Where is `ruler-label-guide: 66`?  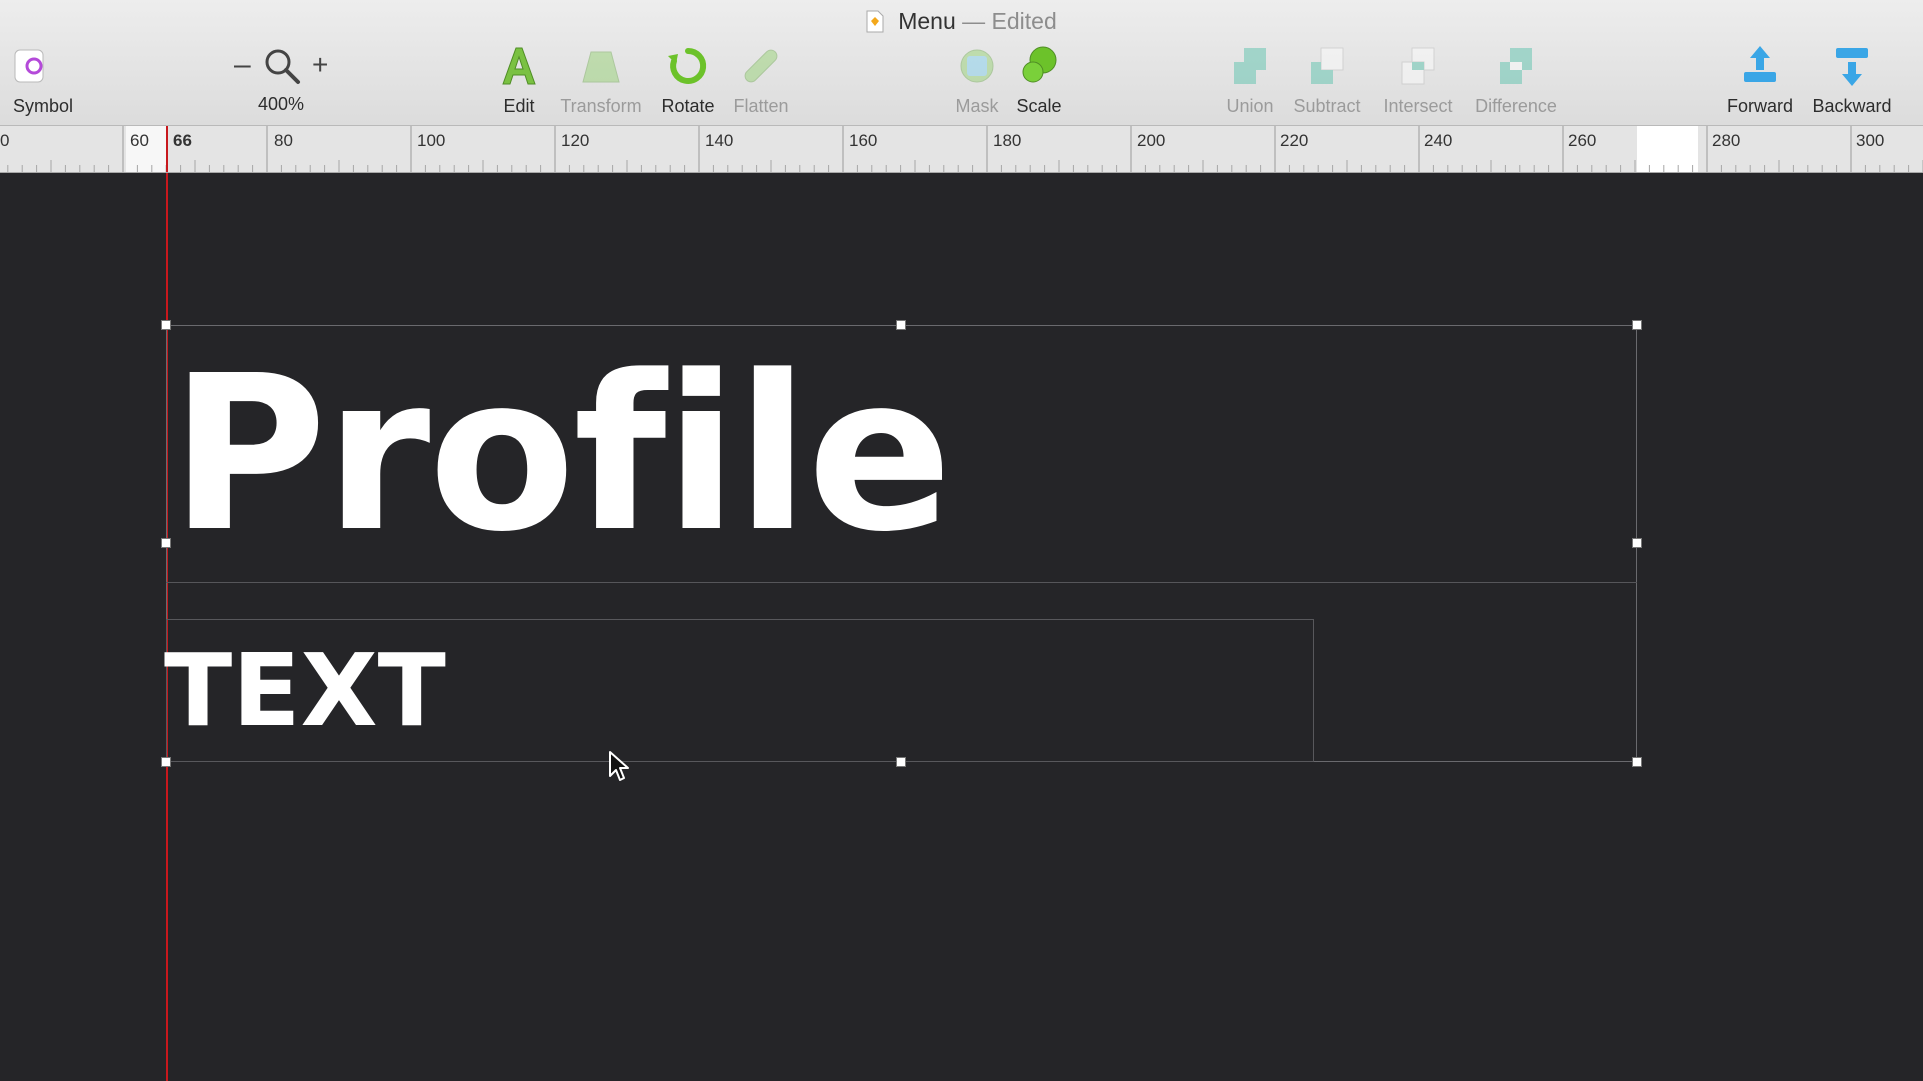 ruler-label-guide: 66 is located at coordinates (182, 140).